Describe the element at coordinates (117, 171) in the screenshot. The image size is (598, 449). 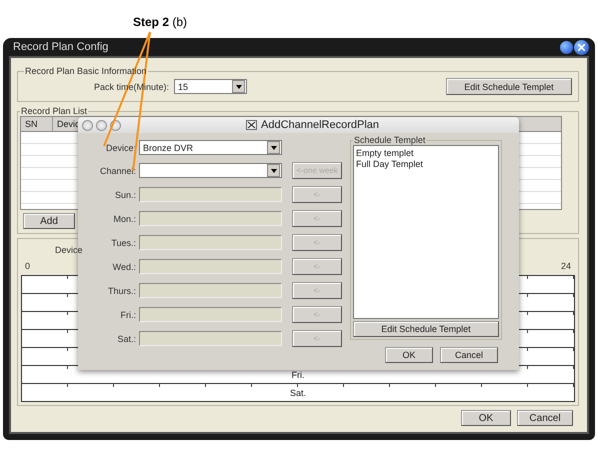
I see `channel-label: Channel:` at that location.